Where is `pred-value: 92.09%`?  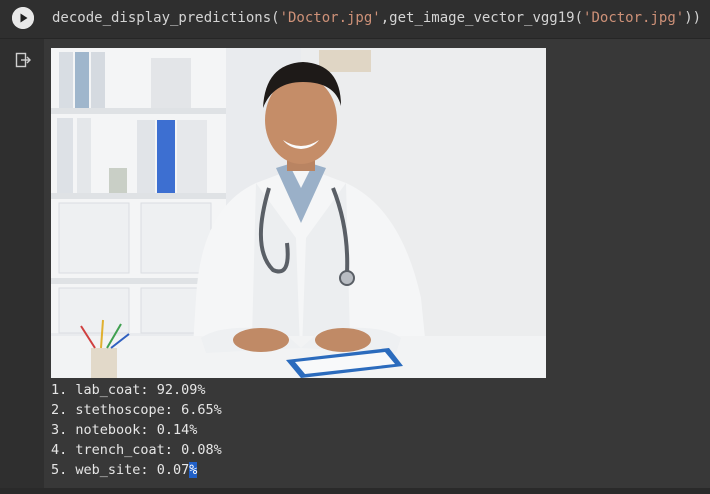
pred-value: 92.09% is located at coordinates (181, 390).